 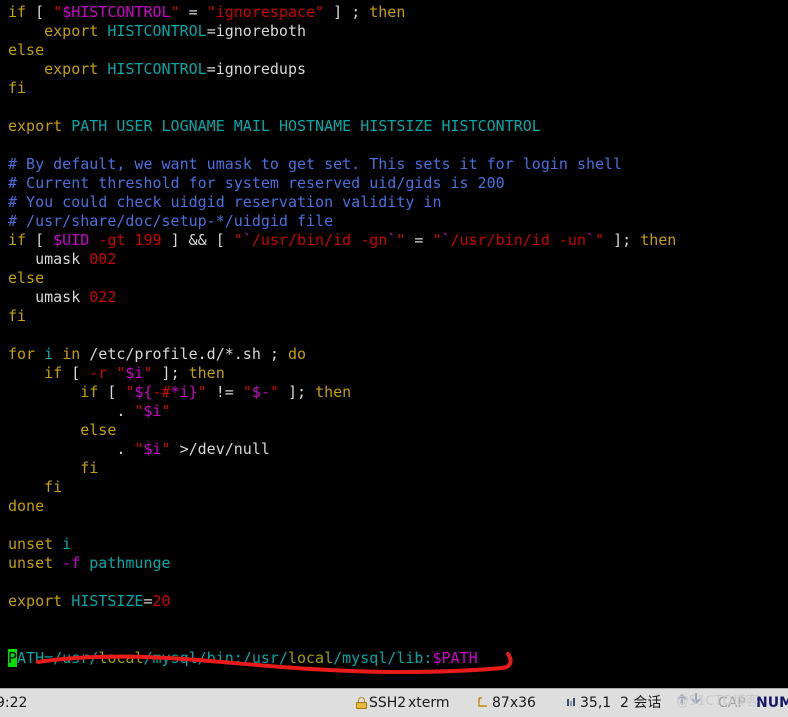 What do you see at coordinates (171, 221) in the screenshot?
I see `comment-text: # /usr/share/doc/setup-*/uidgid file` at bounding box center [171, 221].